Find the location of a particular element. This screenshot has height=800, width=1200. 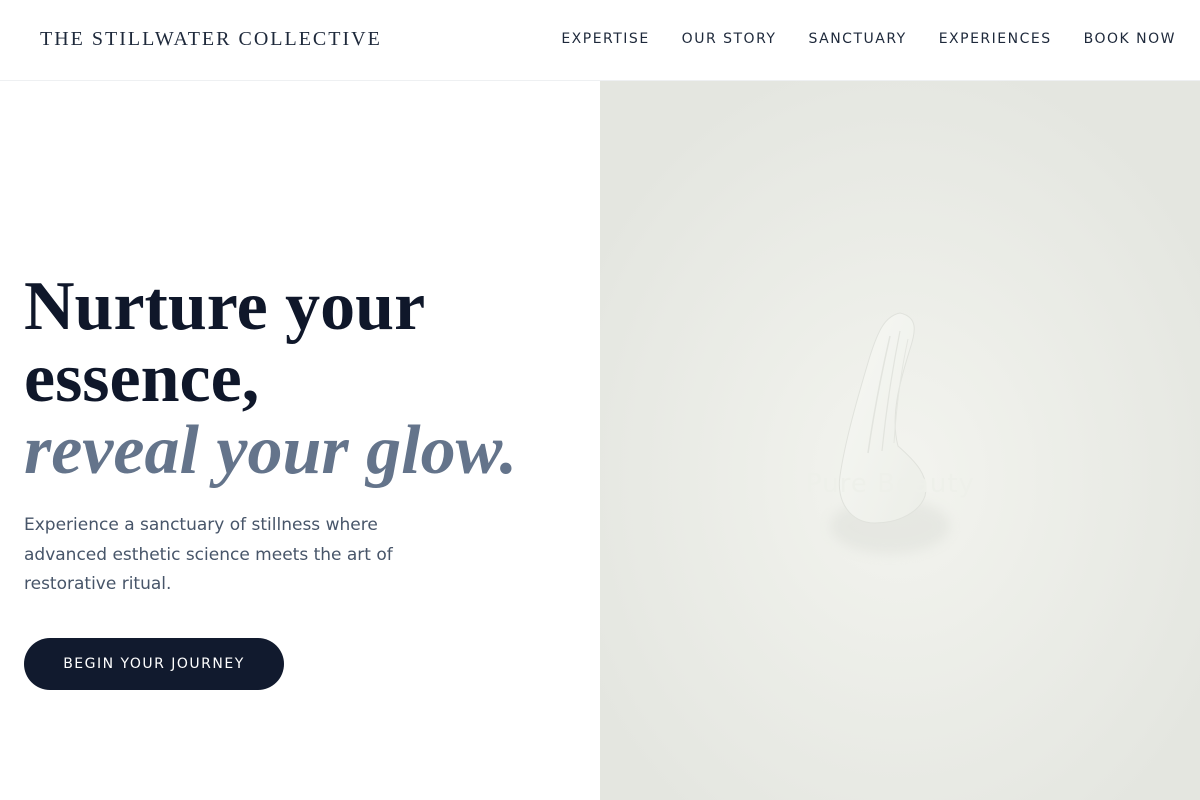

nav-item-expertise: EXPERTISE is located at coordinates (605, 39).